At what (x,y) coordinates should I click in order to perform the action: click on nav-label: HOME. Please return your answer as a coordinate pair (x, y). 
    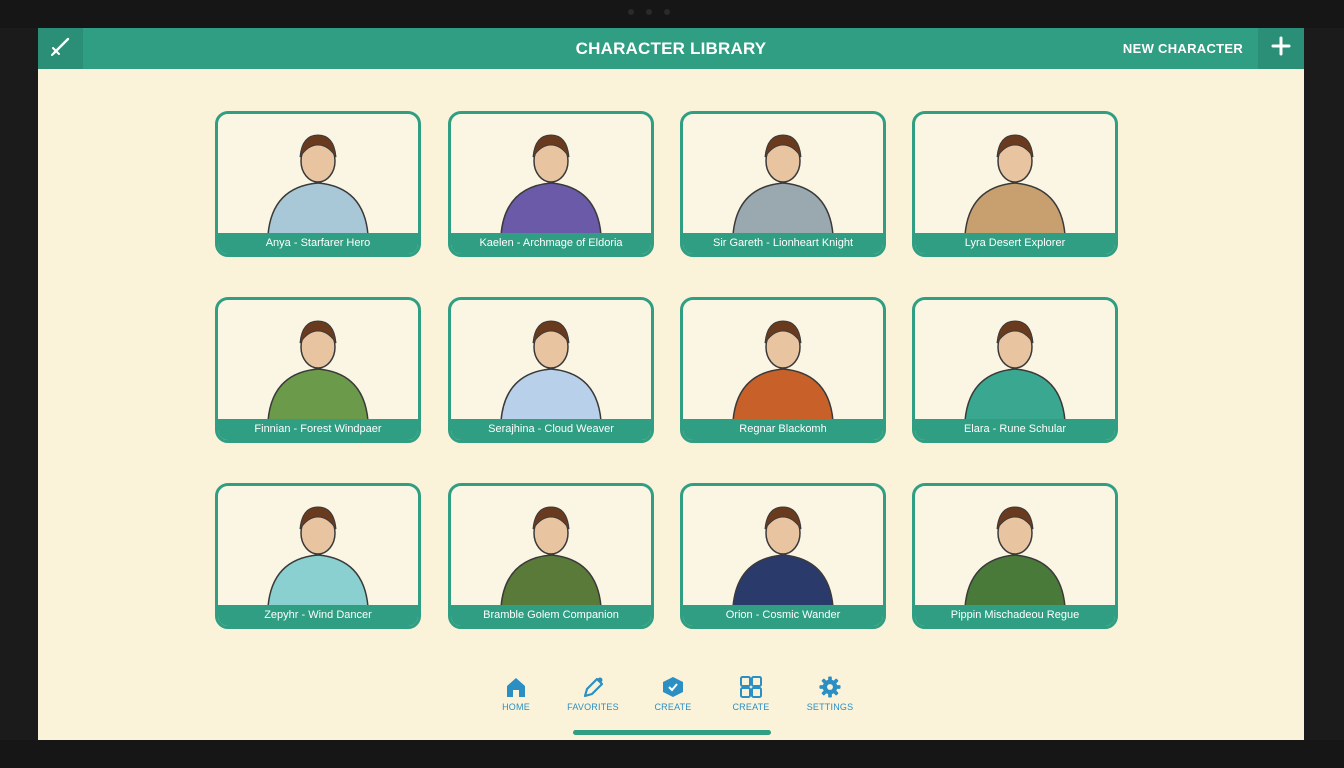
    Looking at the image, I should click on (516, 707).